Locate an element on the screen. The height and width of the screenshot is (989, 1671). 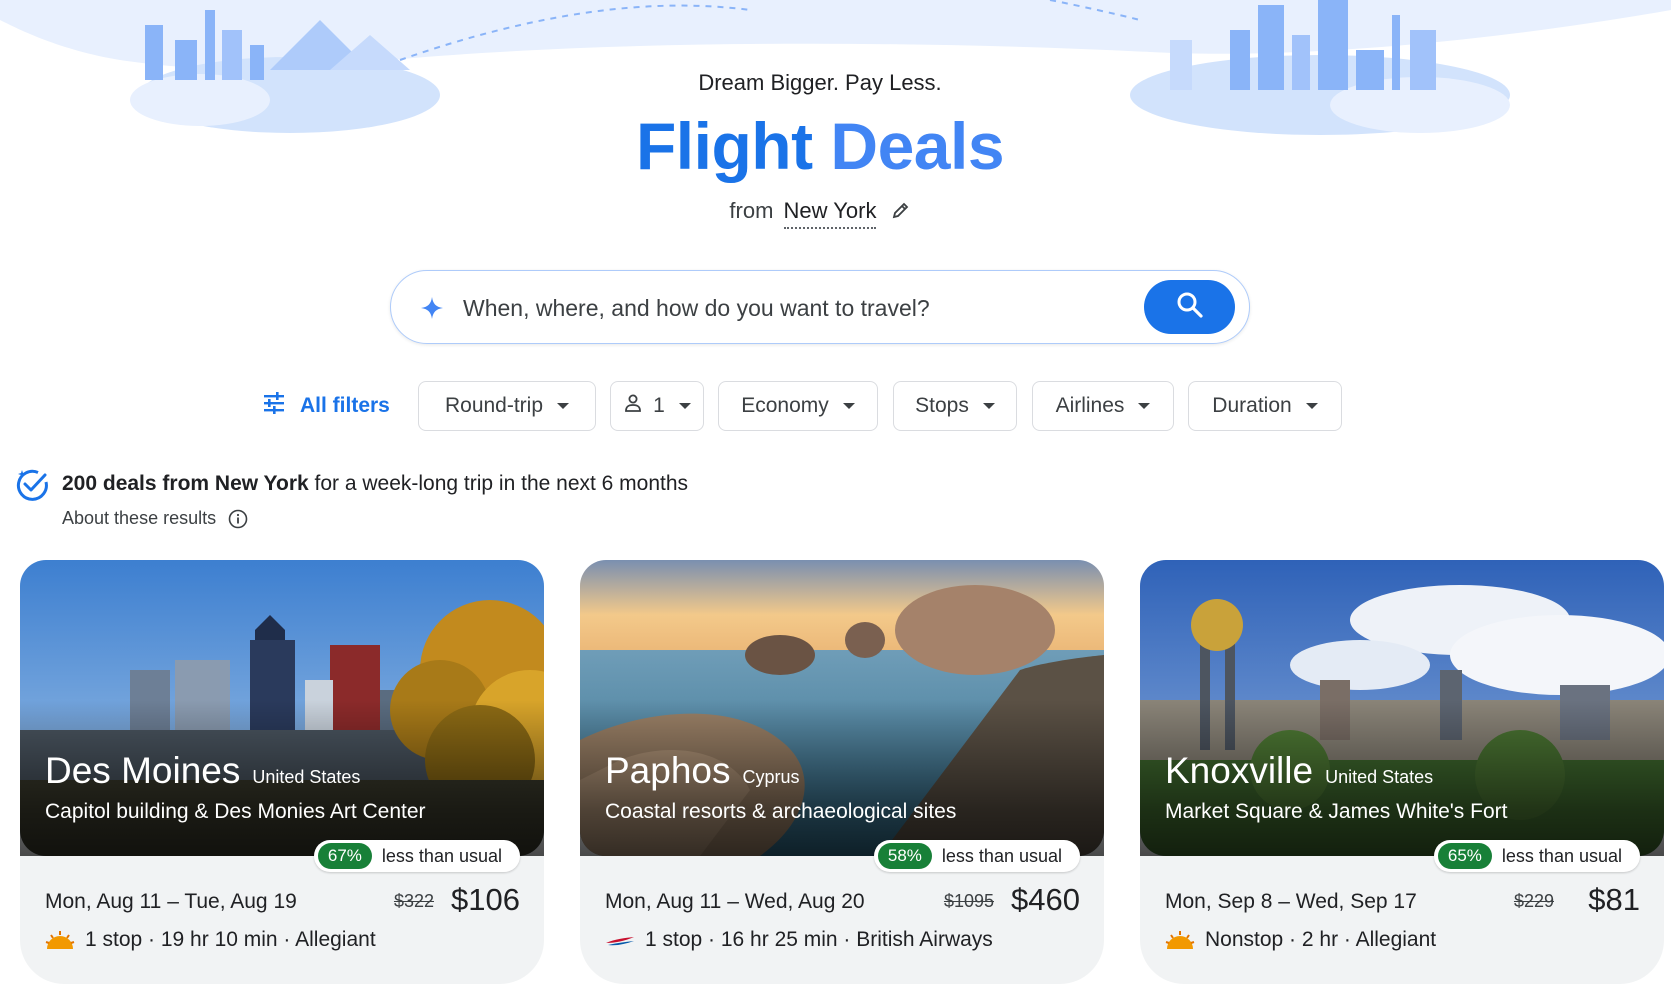
tagline: Dream Bigger. Pay Less. is located at coordinates (820, 82).